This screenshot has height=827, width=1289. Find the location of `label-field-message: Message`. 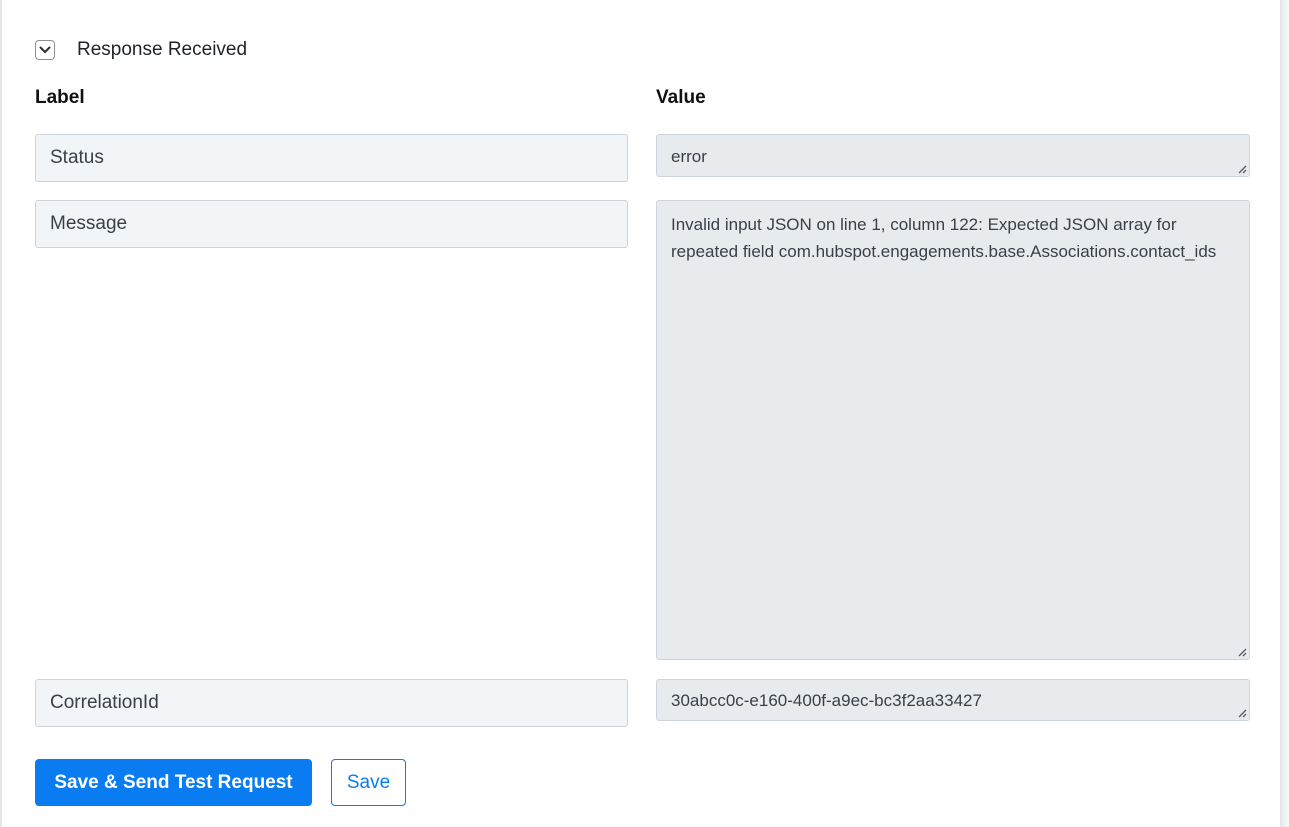

label-field-message: Message is located at coordinates (331, 224).